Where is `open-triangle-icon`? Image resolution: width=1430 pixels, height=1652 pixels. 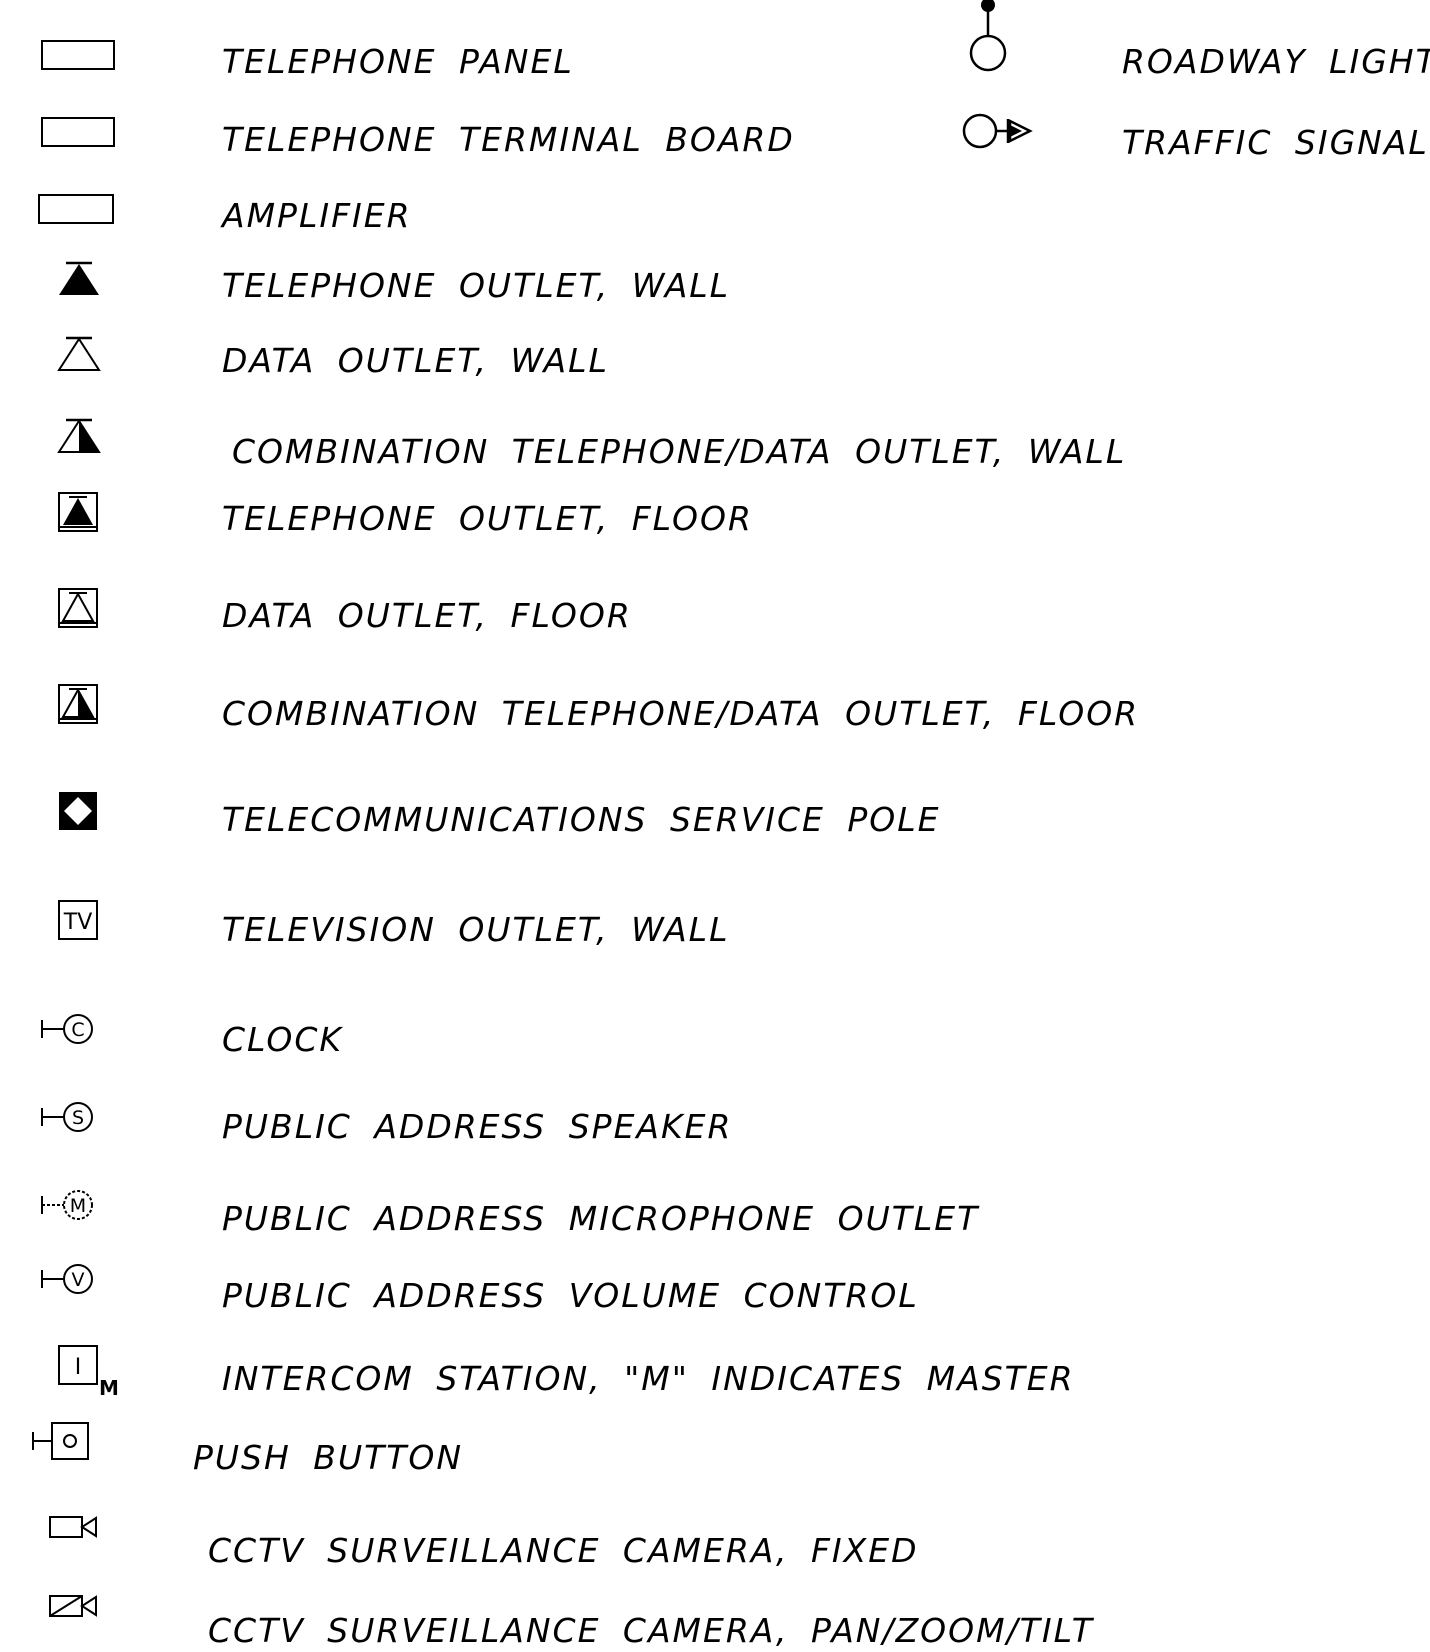
open-triangle-icon is located at coordinates (79, 353).